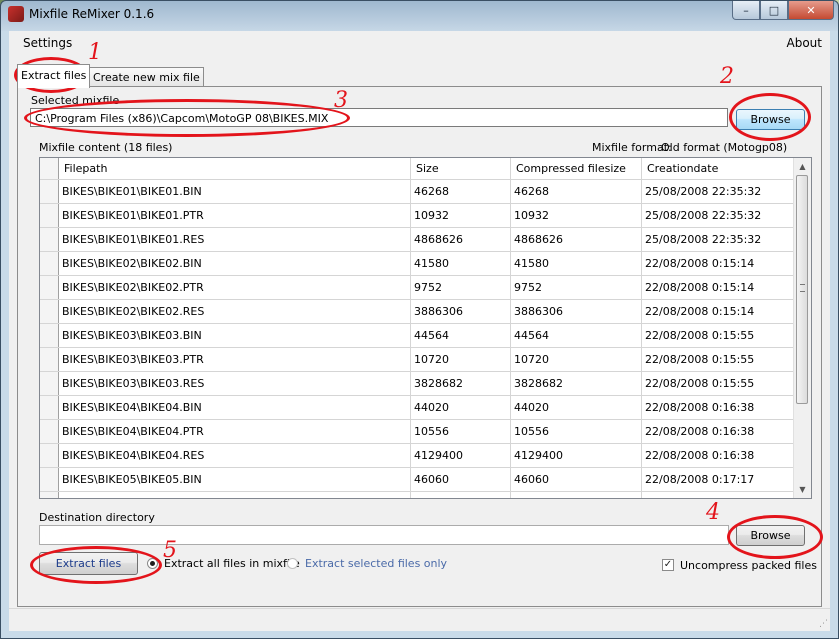  I want to click on cell-compressed: 9752, so click(576, 287).